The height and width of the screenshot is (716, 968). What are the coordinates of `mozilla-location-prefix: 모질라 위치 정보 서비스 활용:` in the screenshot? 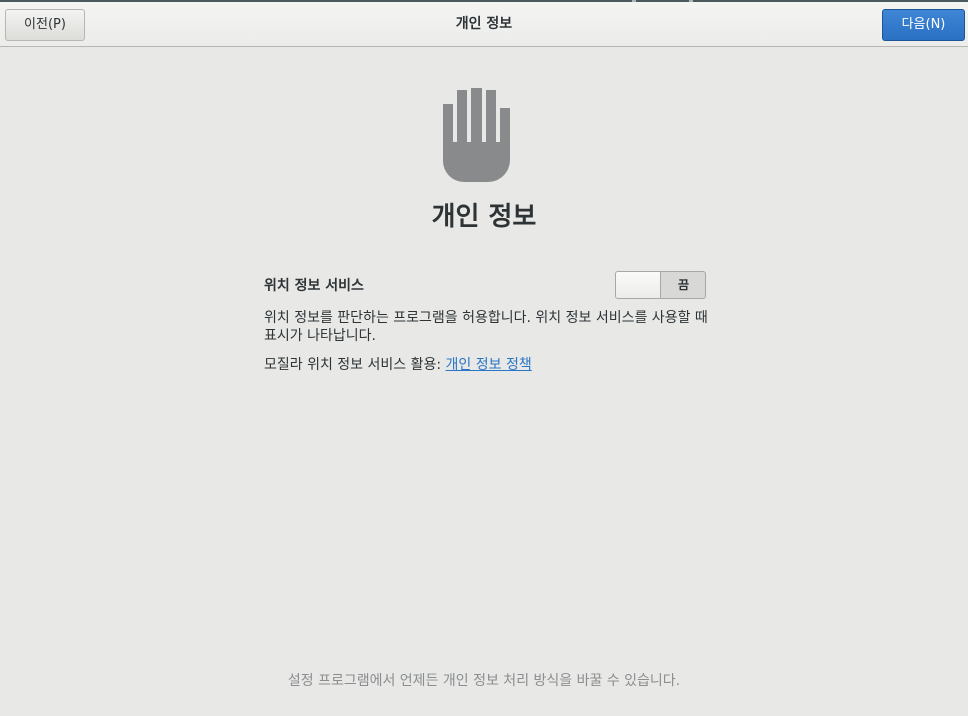 It's located at (353, 365).